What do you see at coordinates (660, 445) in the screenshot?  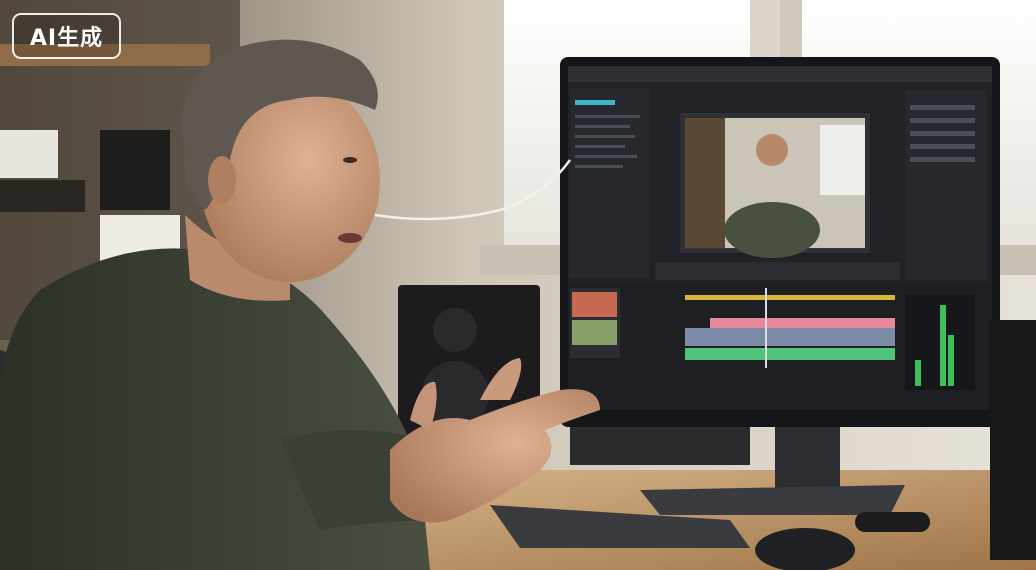 I see `desk-device` at bounding box center [660, 445].